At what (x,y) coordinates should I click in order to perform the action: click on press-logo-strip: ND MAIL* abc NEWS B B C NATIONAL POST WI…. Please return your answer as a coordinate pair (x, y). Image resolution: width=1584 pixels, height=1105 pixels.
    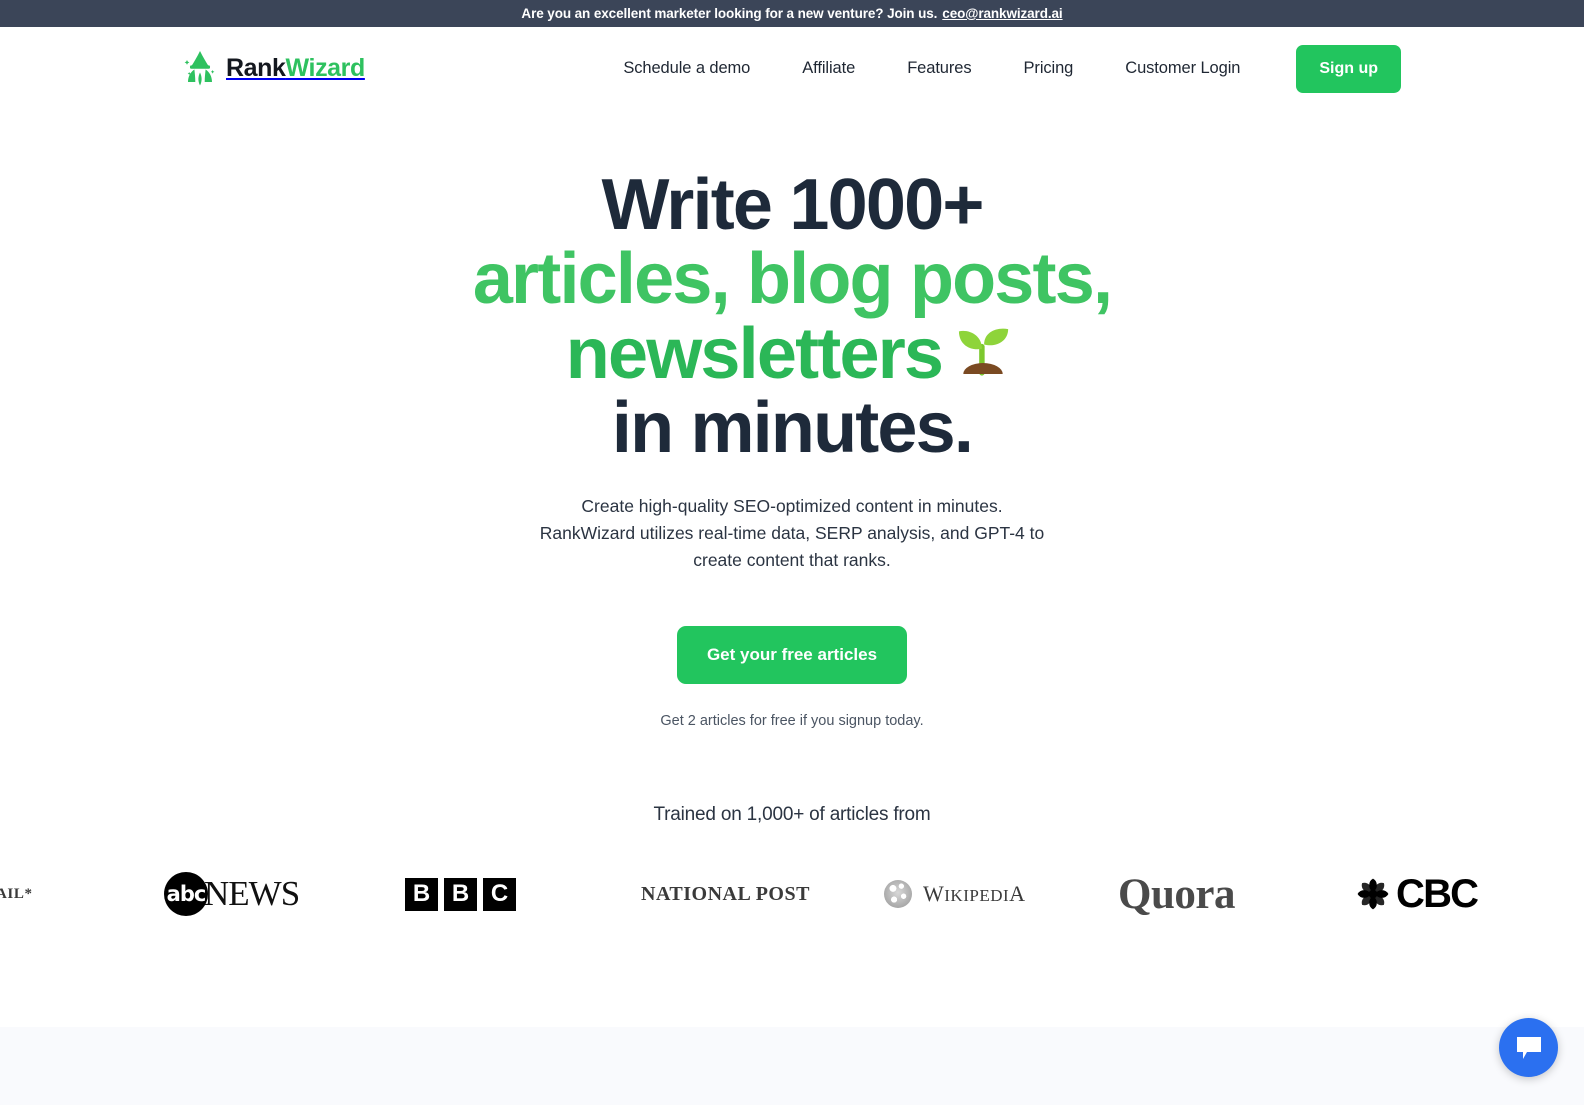
    Looking at the image, I should click on (792, 894).